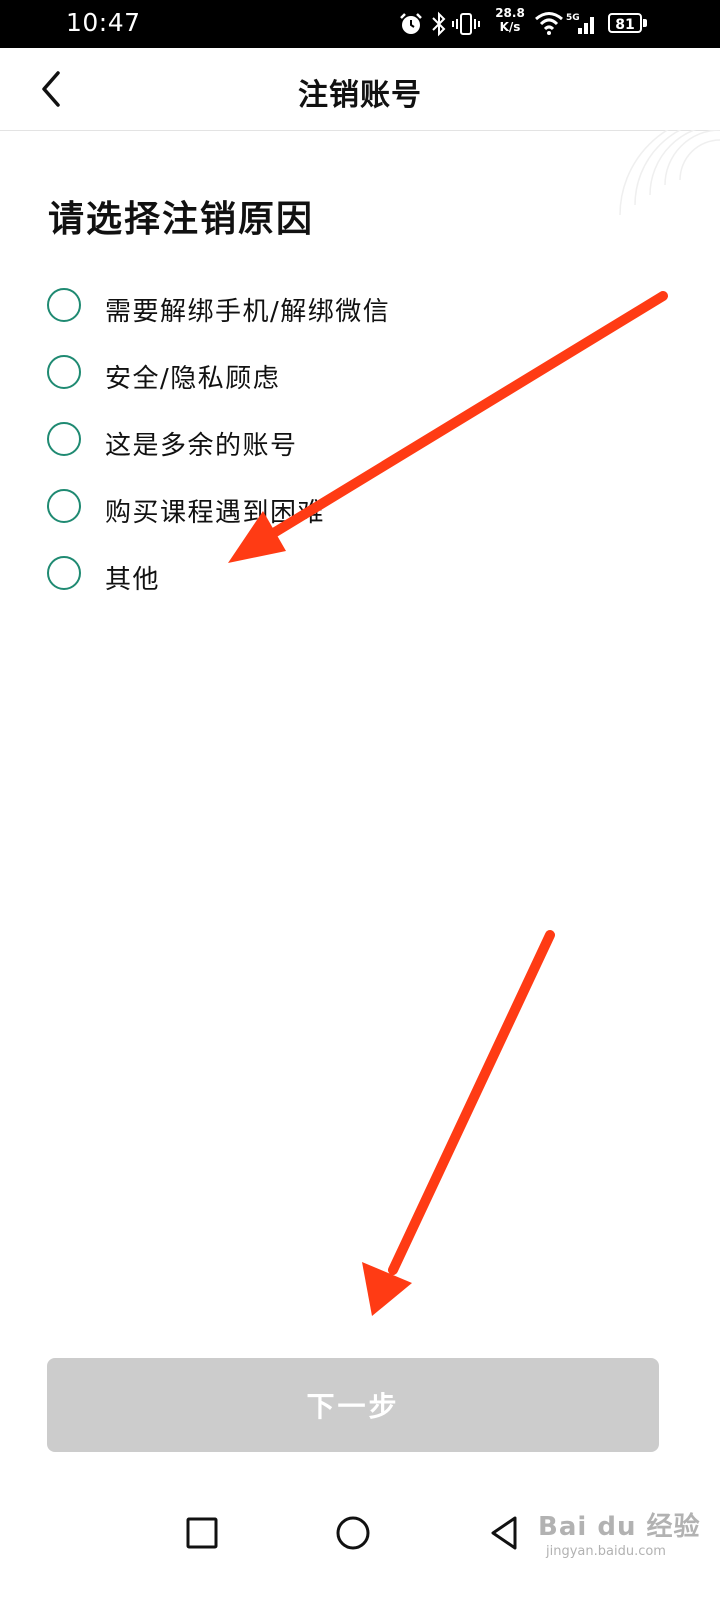 This screenshot has height=1600, width=720. Describe the element at coordinates (411, 23) in the screenshot. I see `alarm-icon` at that location.